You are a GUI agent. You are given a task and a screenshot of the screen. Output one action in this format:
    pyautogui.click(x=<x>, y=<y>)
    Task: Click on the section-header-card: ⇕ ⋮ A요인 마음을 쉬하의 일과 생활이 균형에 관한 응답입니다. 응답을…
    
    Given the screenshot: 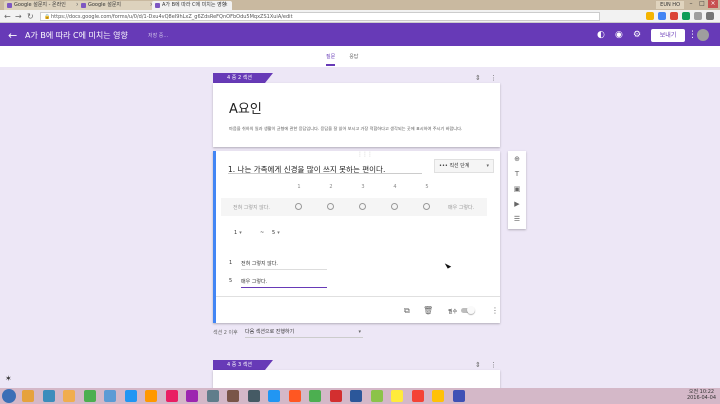 What is the action you would take?
    pyautogui.click(x=356, y=110)
    